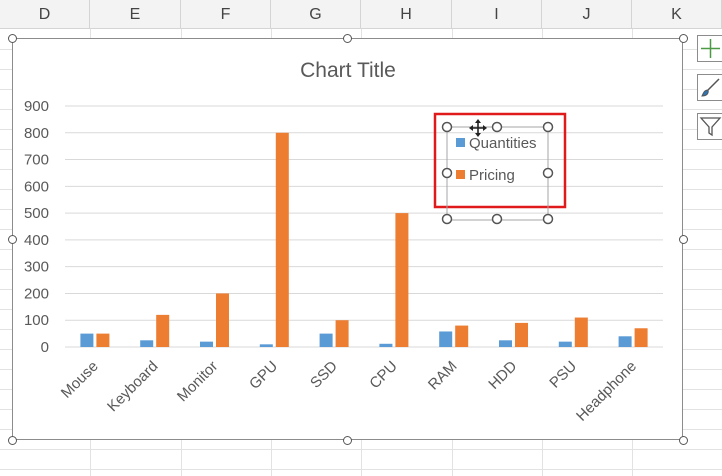  Describe the element at coordinates (505, 343) in the screenshot. I see `bar-quantities-hdd` at that location.